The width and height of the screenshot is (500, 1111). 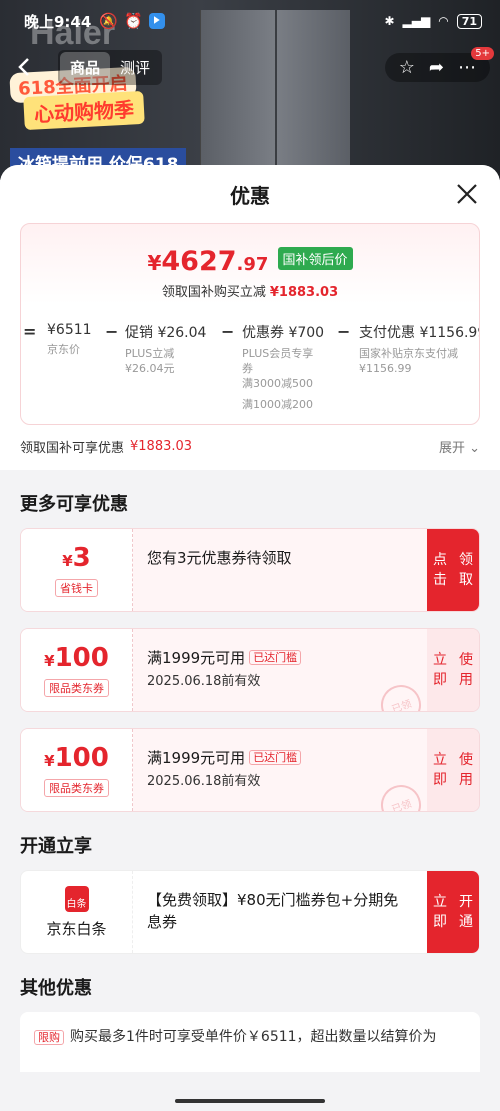 I want to click on purchase-limit-row: 限购 购买最多1件时可享受单件价￥6511，超出数量以结算价为, so click(x=250, y=1042).